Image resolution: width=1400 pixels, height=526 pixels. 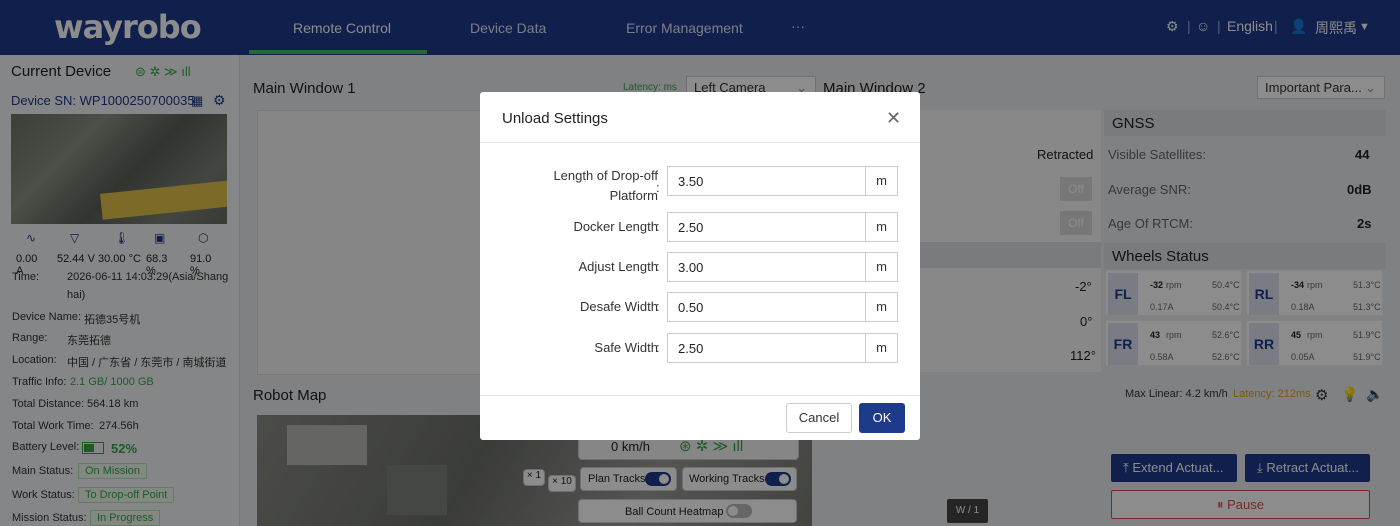 What do you see at coordinates (626, 347) in the screenshot?
I see `safe-width-label: Safe Width` at bounding box center [626, 347].